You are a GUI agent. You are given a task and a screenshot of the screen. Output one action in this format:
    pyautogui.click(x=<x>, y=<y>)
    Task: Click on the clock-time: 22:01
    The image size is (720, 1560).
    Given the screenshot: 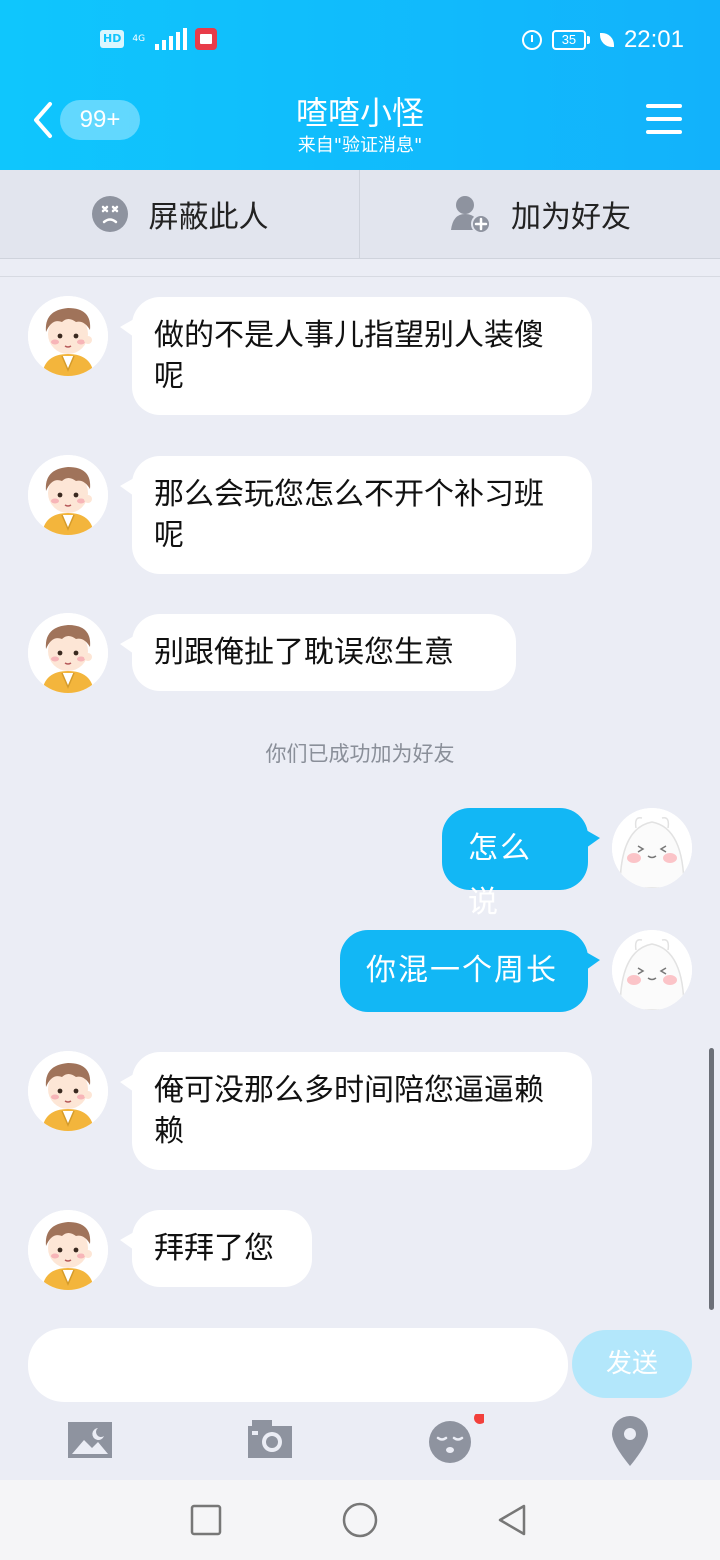 What is the action you would take?
    pyautogui.click(x=653, y=39)
    